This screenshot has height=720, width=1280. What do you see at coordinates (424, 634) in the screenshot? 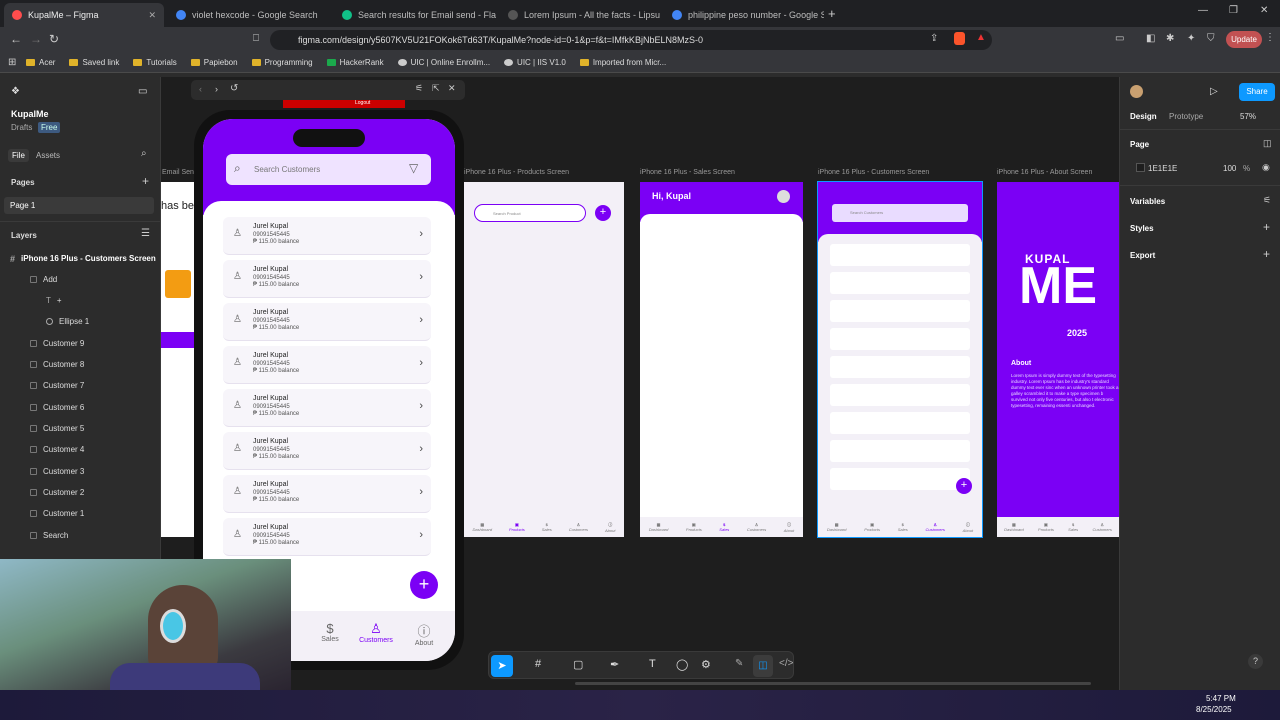
I see `nav-about: ⓘ About` at bounding box center [424, 634].